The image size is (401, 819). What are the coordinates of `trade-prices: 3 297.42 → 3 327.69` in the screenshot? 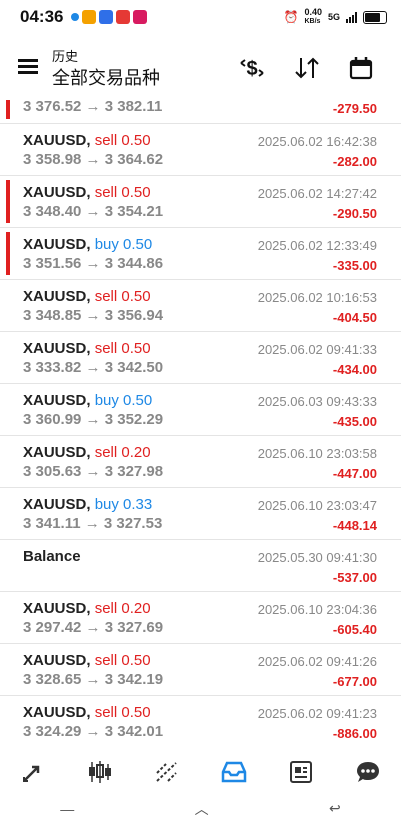 It's located at (93, 627).